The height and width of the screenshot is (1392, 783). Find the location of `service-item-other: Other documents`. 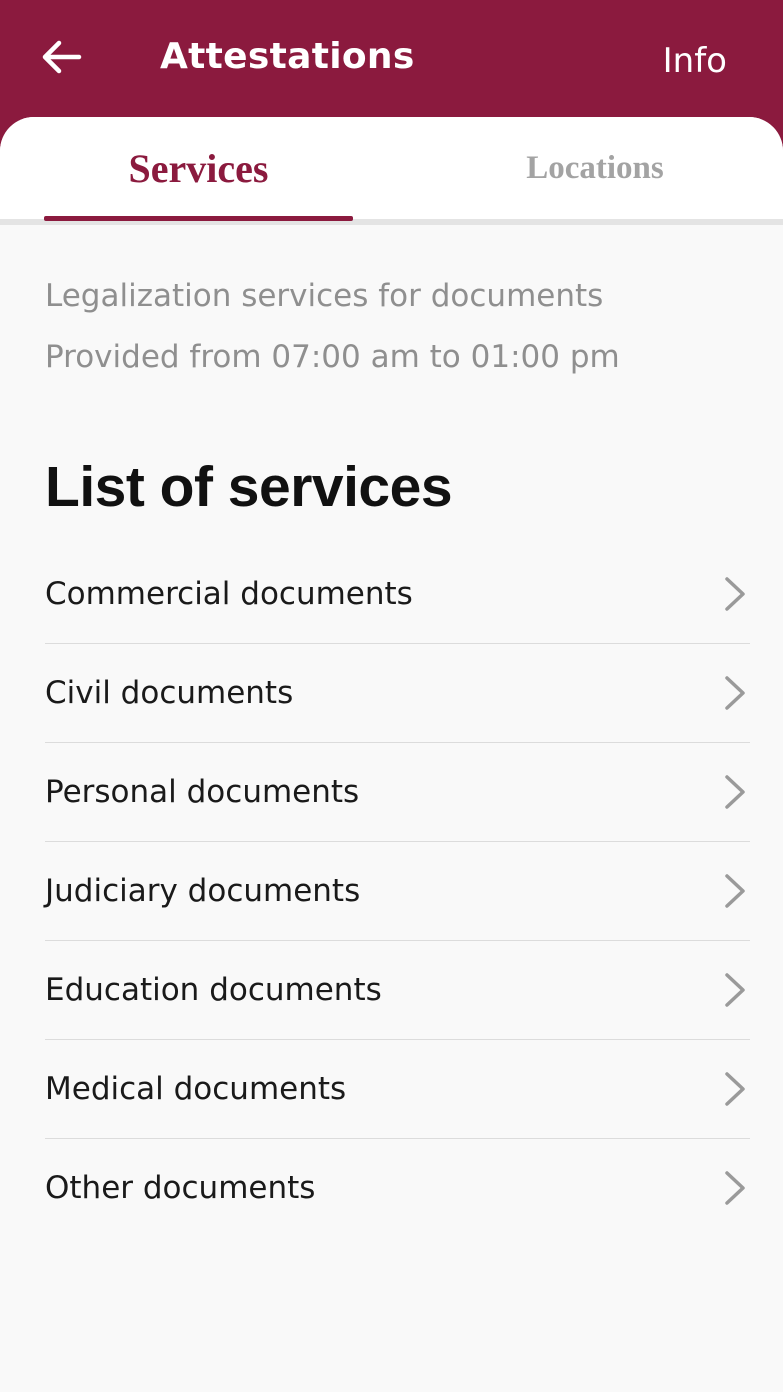

service-item-other: Other documents is located at coordinates (397, 1188).